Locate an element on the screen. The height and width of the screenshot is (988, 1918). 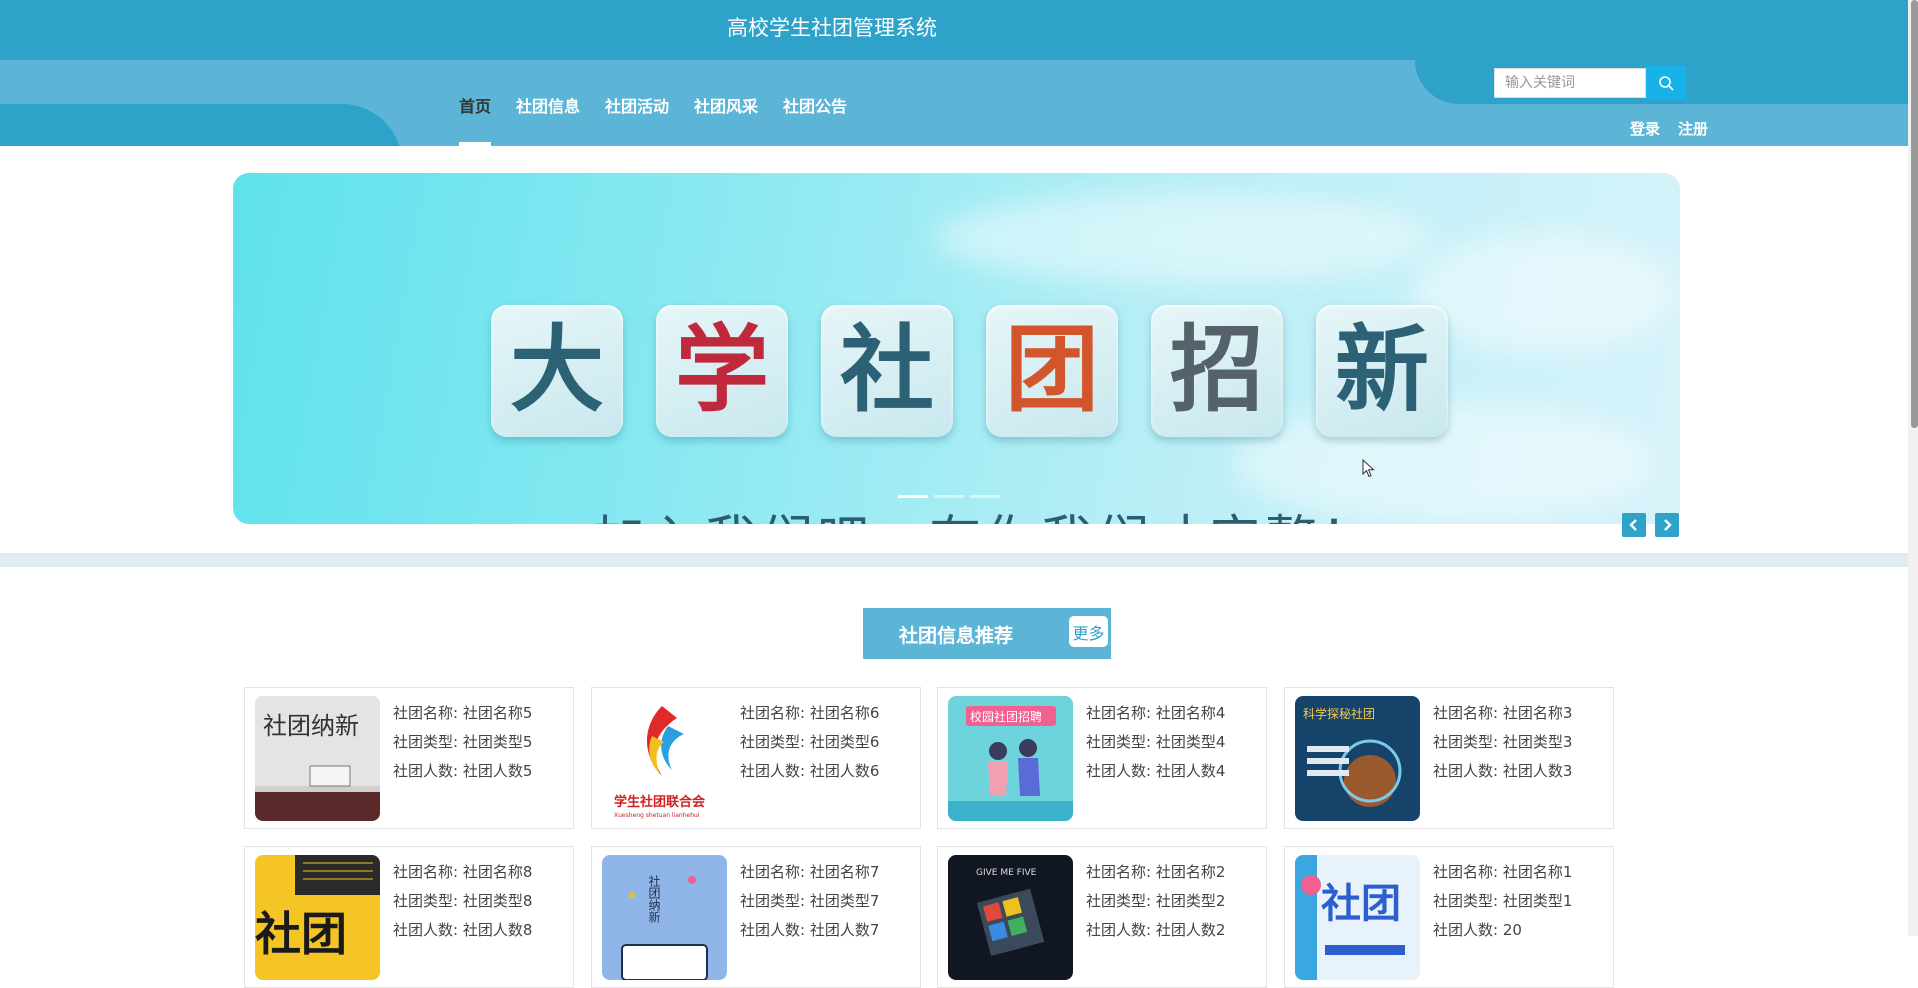
club-name: 社团名称: 社团名称2 is located at coordinates (1156, 872).